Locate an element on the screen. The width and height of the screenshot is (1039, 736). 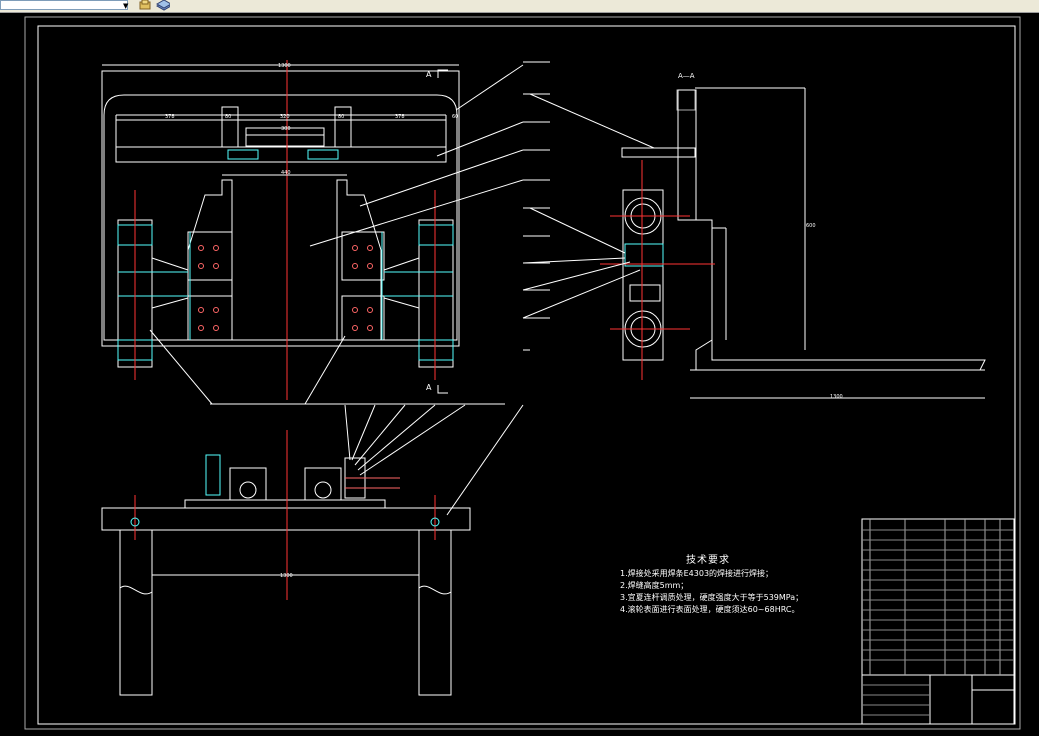
chevron-down-icon: ▼ is located at coordinates (125, 6).